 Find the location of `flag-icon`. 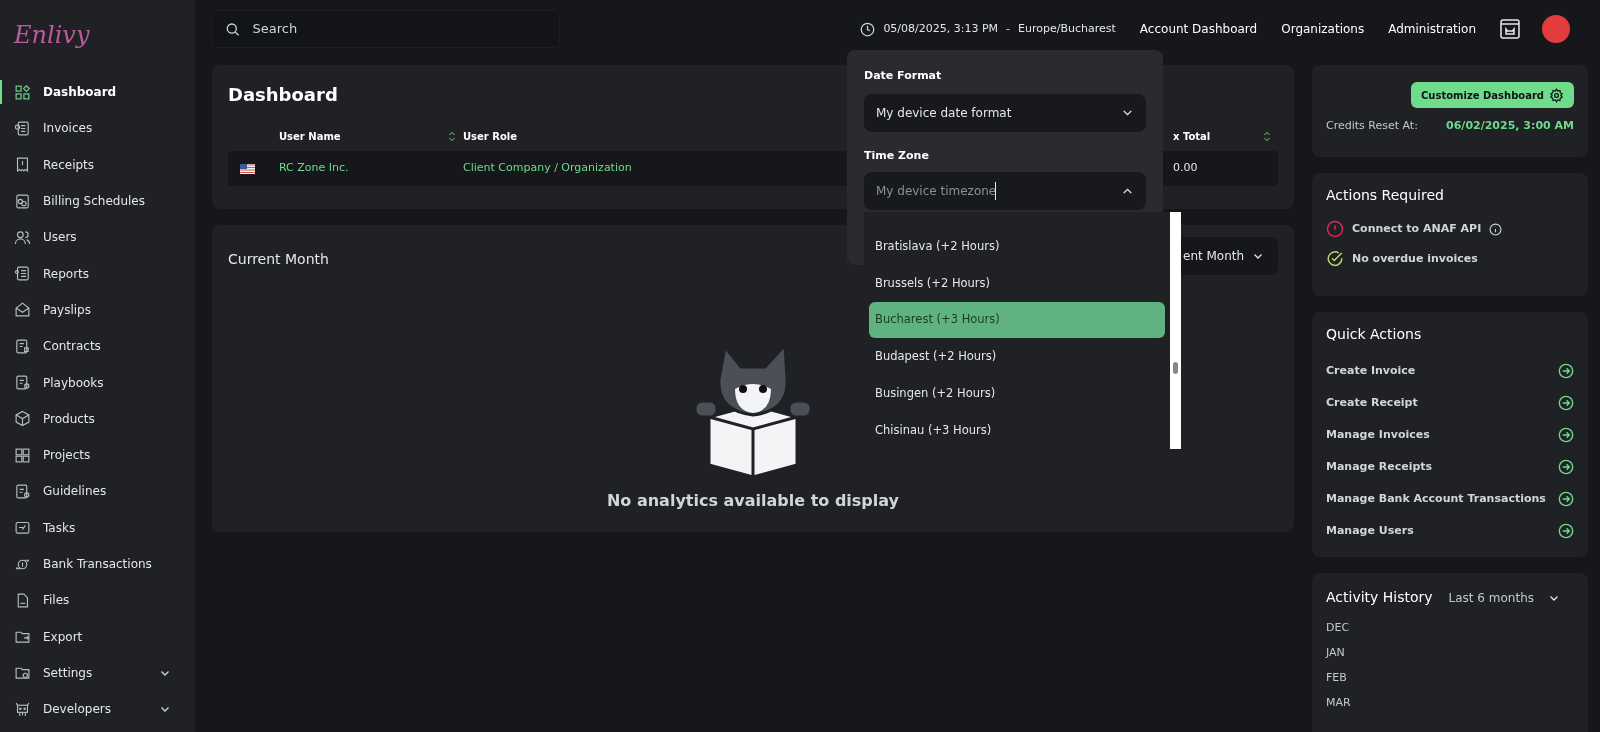

flag-icon is located at coordinates (247, 168).